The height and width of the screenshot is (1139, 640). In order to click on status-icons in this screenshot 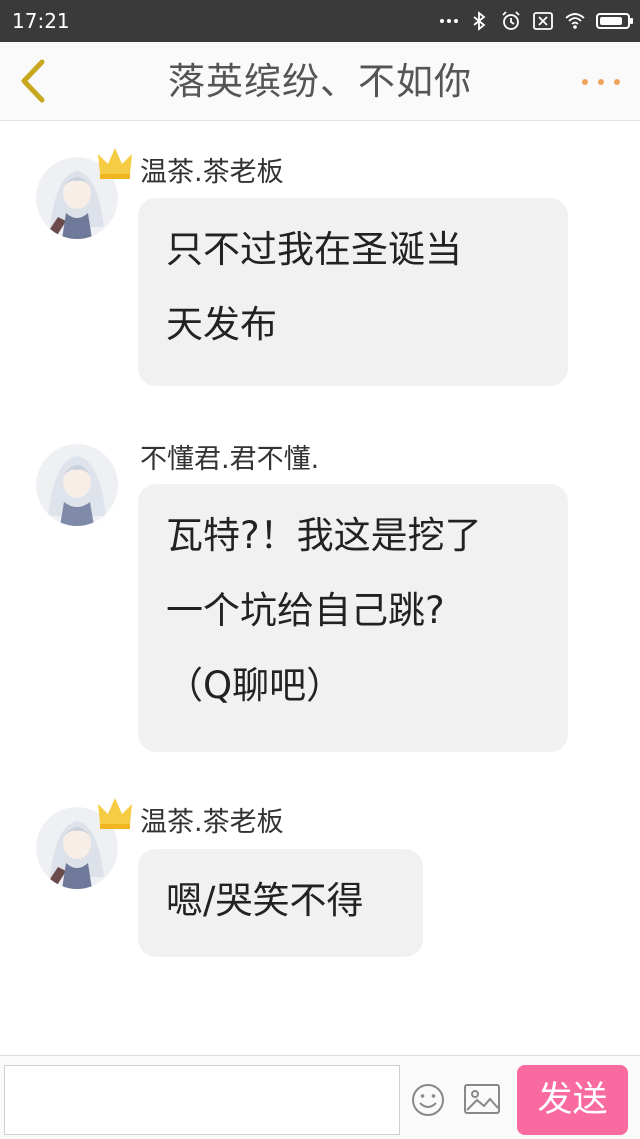, I will do `click(536, 21)`.